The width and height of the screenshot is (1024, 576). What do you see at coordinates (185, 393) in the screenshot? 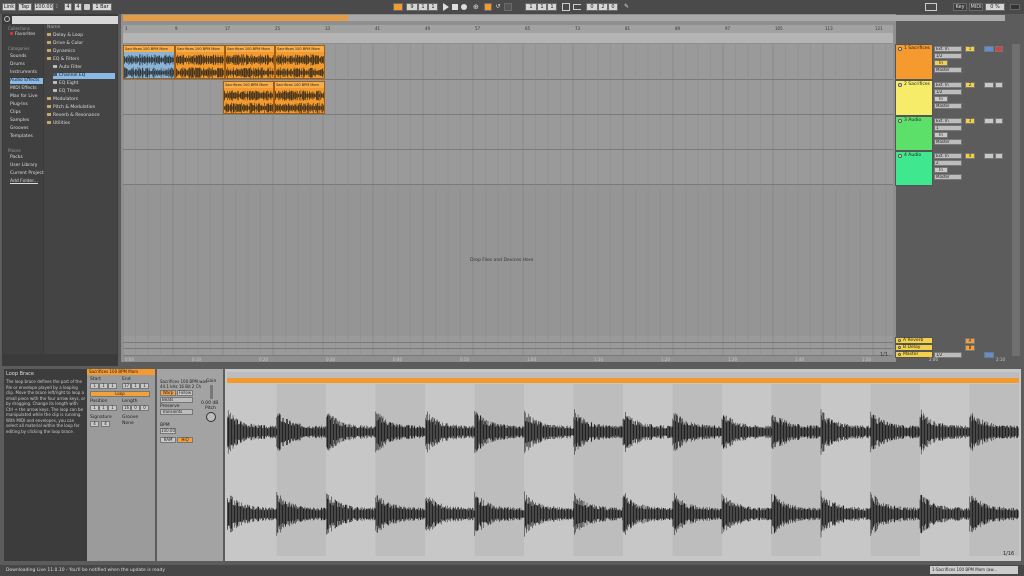
I see `follow-button: Follow` at bounding box center [185, 393].